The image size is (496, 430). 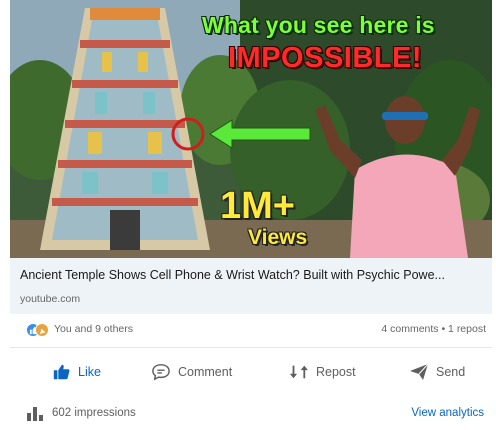 What do you see at coordinates (419, 372) in the screenshot?
I see `send-icon` at bounding box center [419, 372].